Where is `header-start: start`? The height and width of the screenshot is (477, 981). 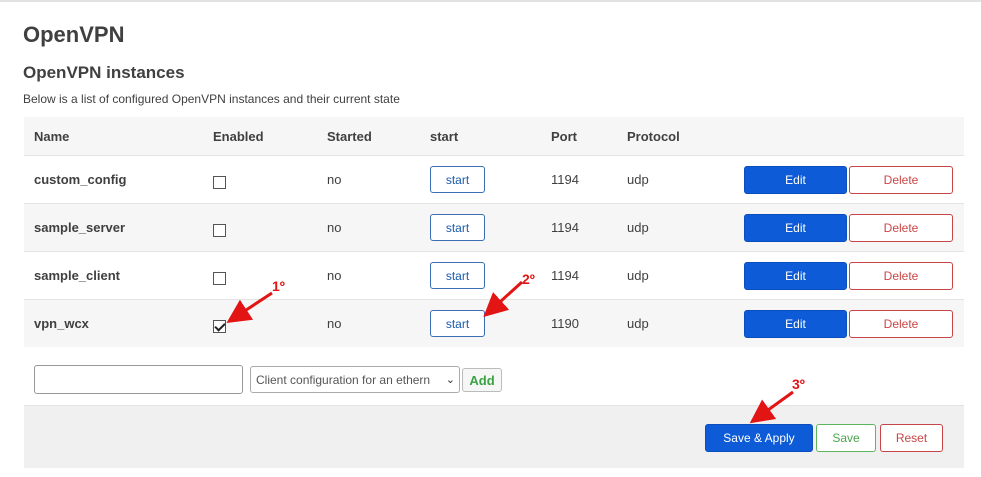
header-start: start is located at coordinates (444, 136).